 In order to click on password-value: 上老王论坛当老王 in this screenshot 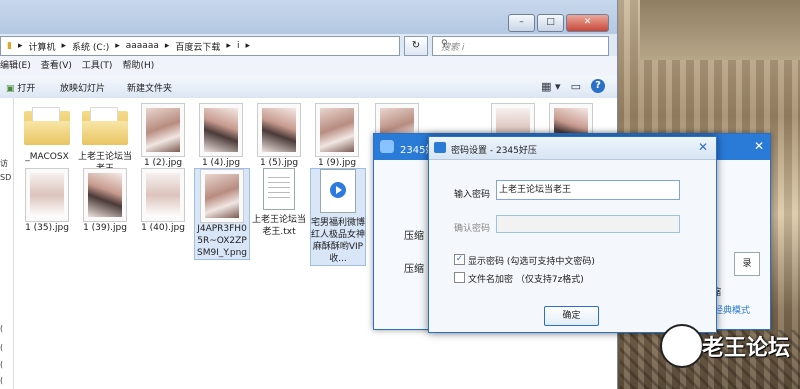, I will do `click(535, 190)`.